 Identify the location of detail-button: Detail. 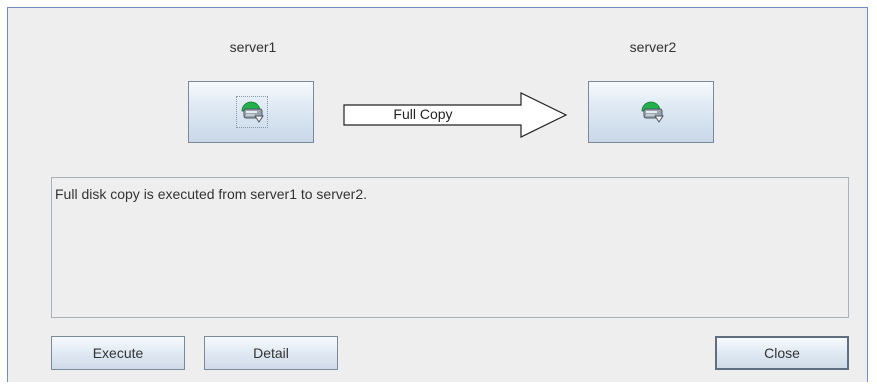
(271, 353).